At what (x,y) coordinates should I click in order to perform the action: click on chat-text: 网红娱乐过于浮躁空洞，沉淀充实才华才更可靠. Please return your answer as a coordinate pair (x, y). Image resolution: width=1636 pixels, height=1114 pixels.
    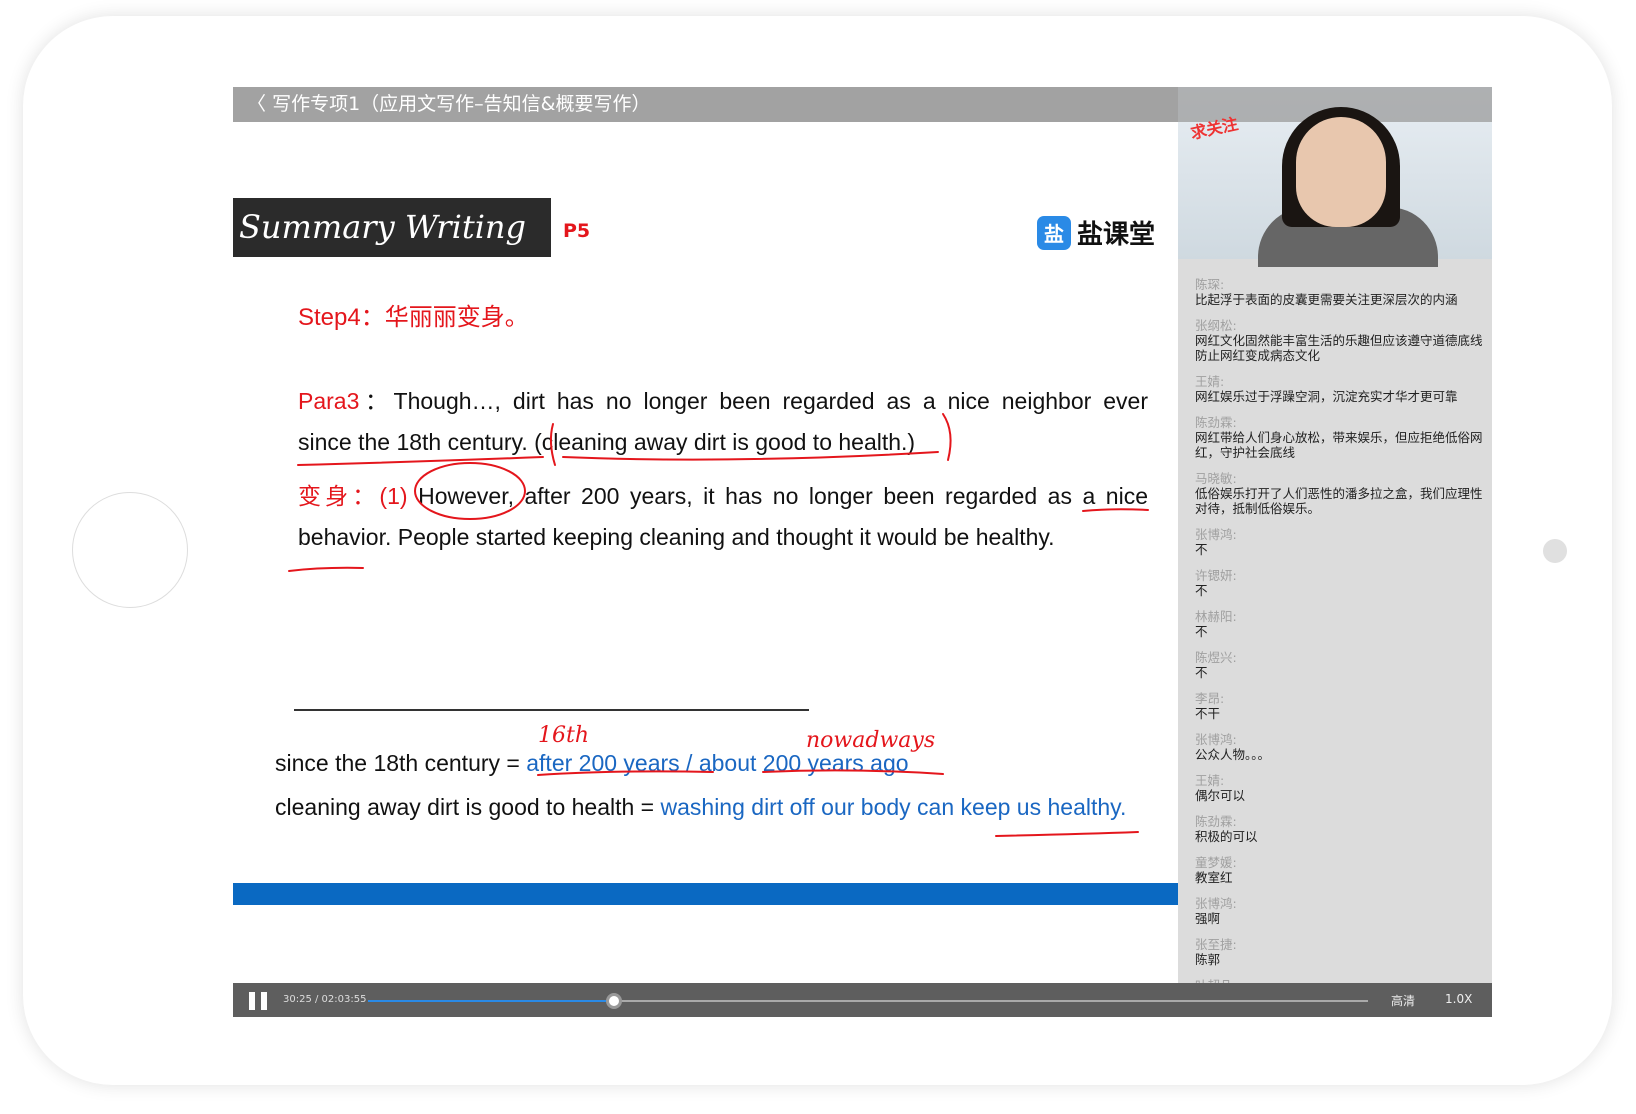
    Looking at the image, I should click on (1326, 396).